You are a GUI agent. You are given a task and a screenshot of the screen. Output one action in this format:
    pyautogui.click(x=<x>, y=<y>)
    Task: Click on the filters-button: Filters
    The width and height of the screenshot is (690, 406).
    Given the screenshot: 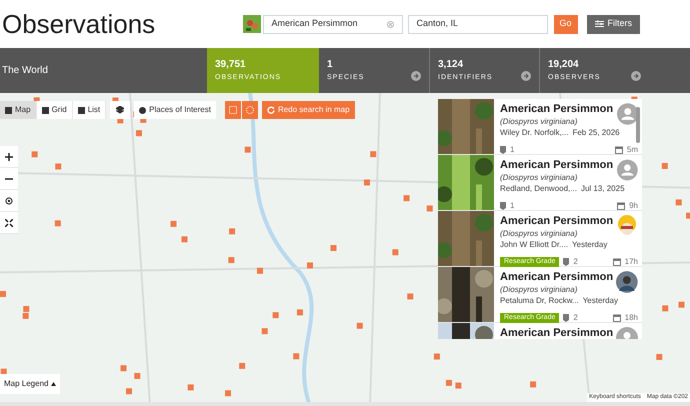 What is the action you would take?
    pyautogui.click(x=613, y=24)
    